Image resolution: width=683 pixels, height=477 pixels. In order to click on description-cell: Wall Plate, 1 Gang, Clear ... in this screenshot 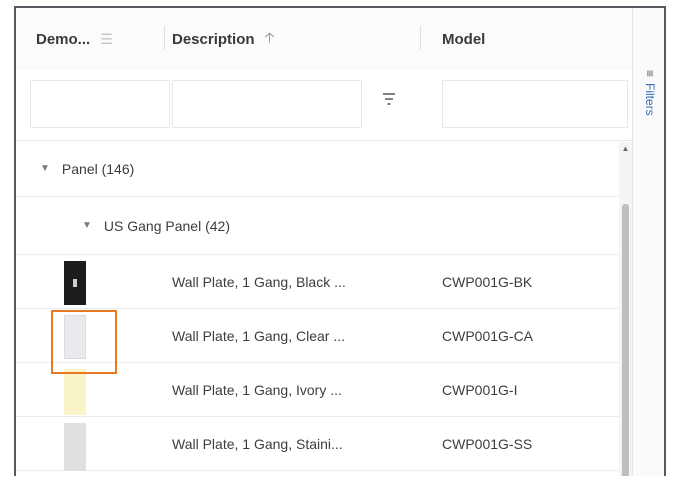, I will do `click(258, 335)`.